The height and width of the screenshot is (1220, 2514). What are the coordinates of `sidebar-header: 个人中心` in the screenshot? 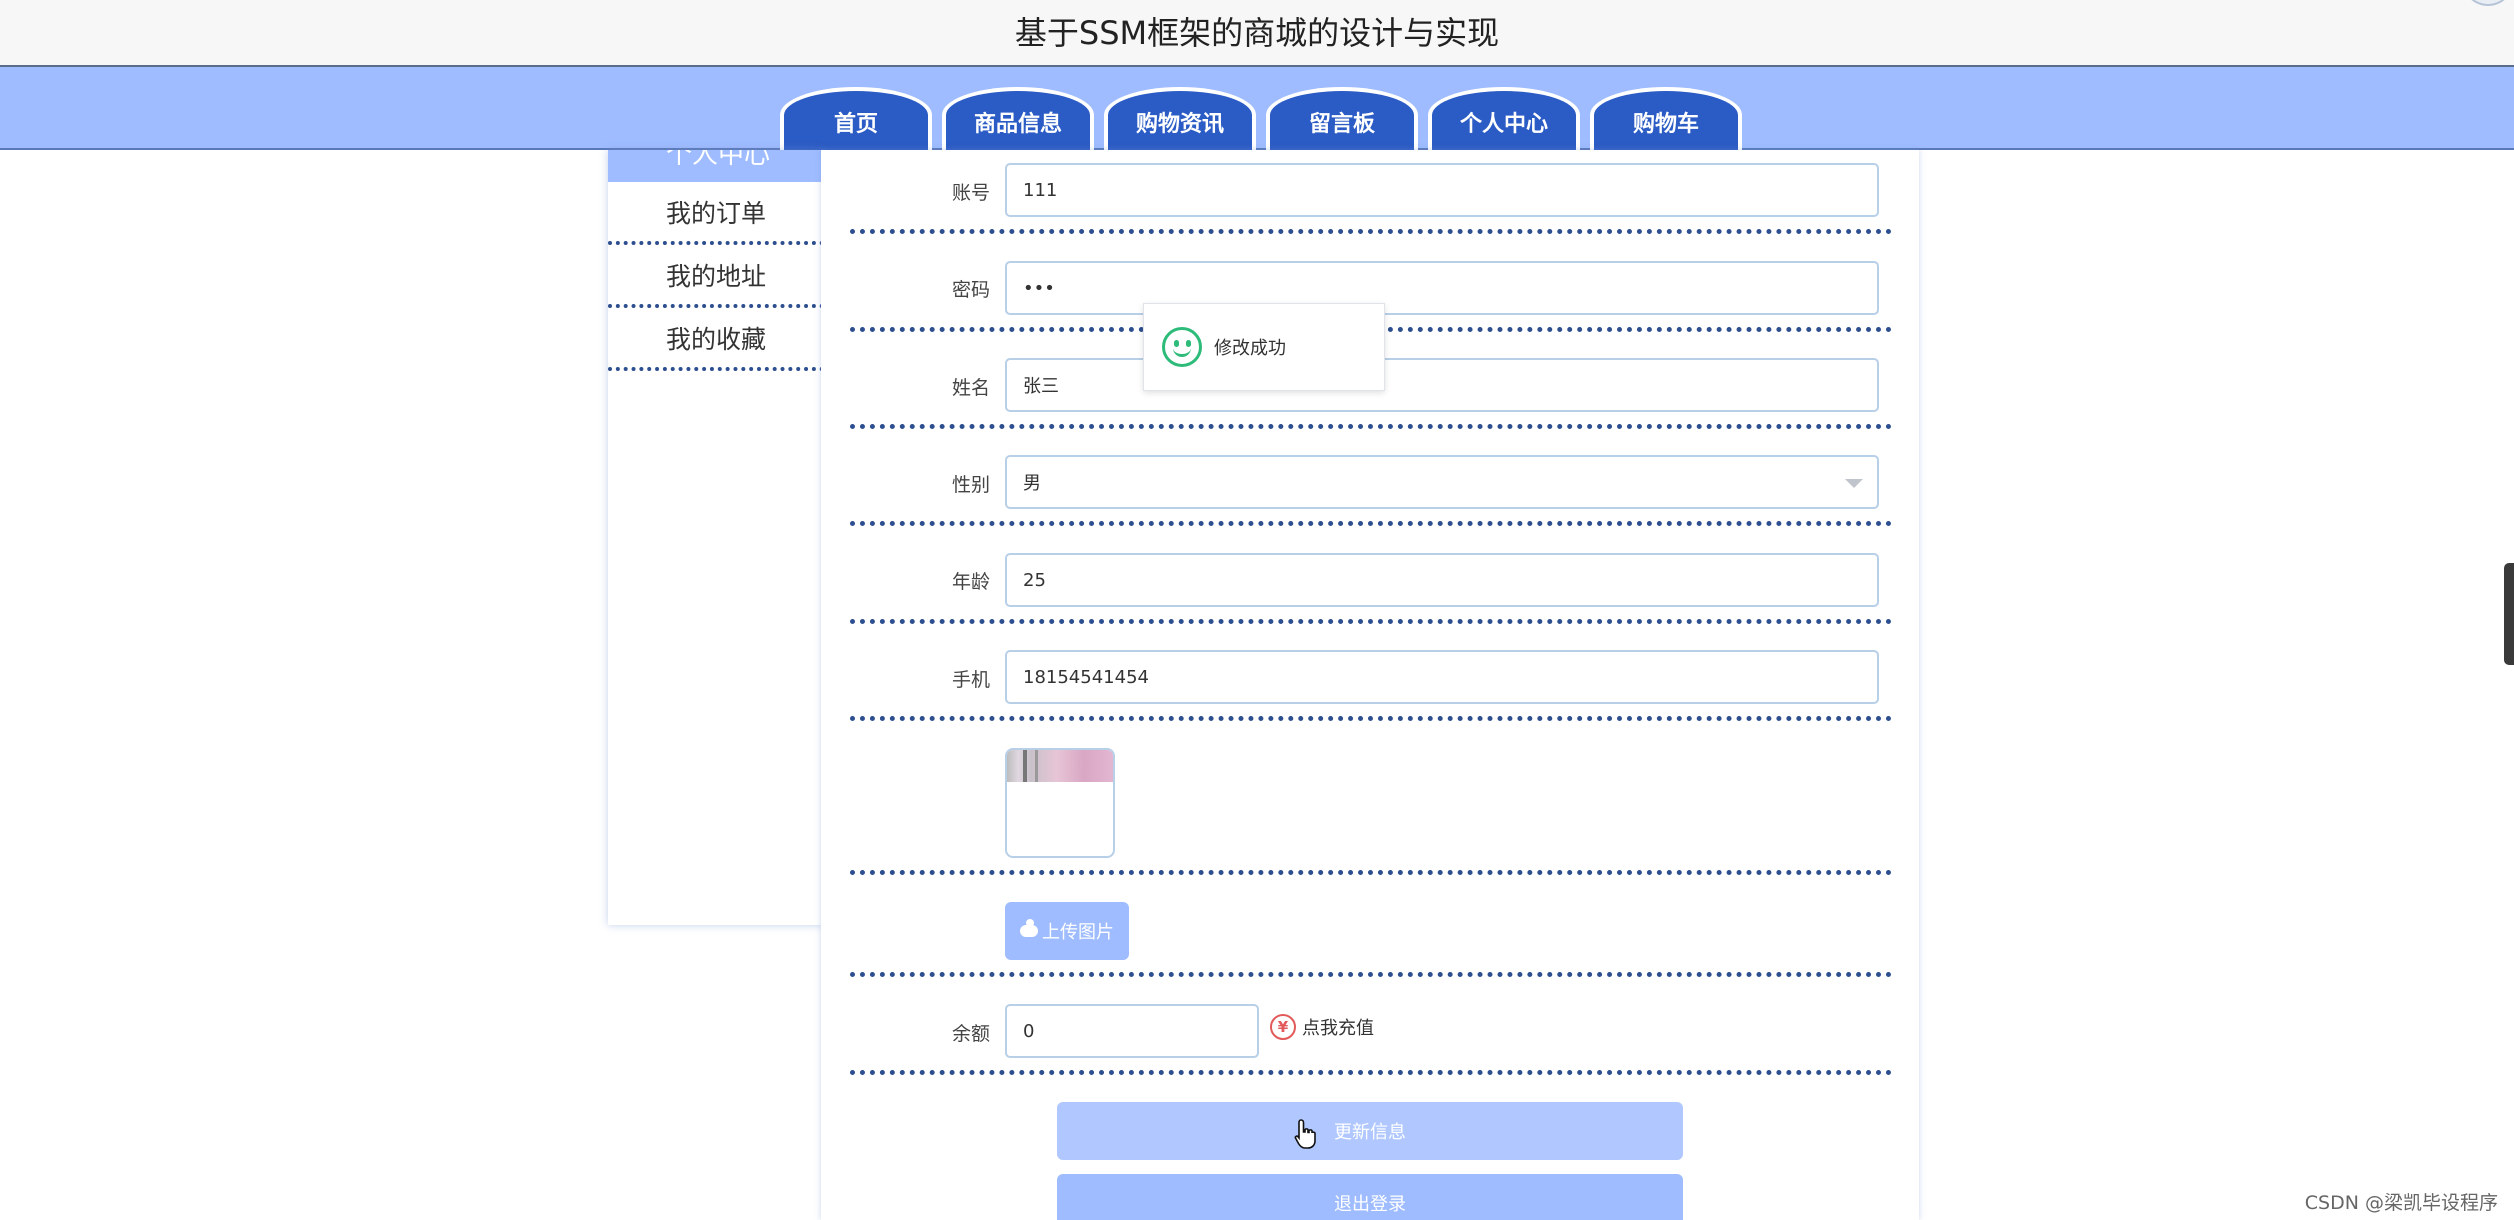 It's located at (716, 166).